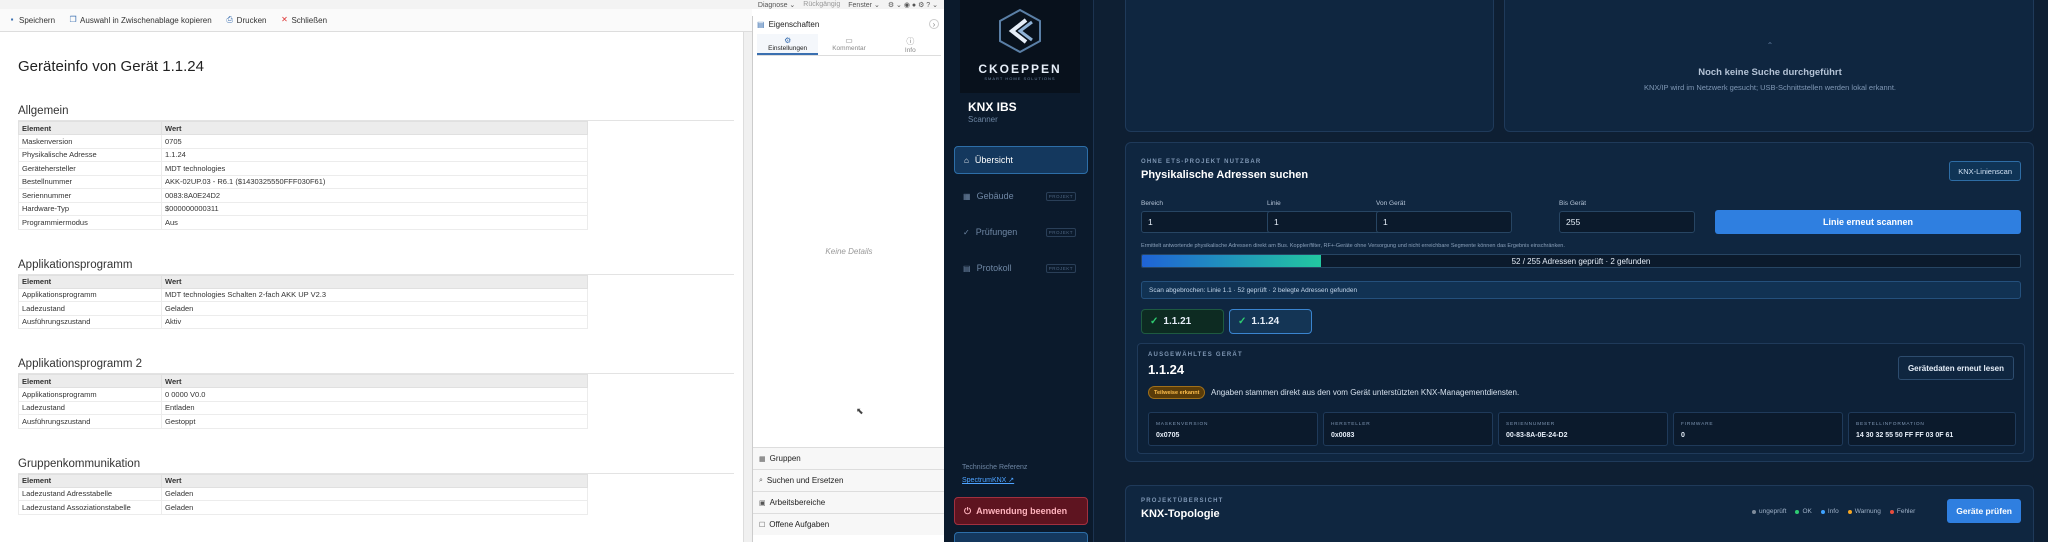 The image size is (2048, 542). Describe the element at coordinates (1201, 162) in the screenshot. I see `scan-caption: OHNE ETS-PROJEKT NUTZBAR` at that location.